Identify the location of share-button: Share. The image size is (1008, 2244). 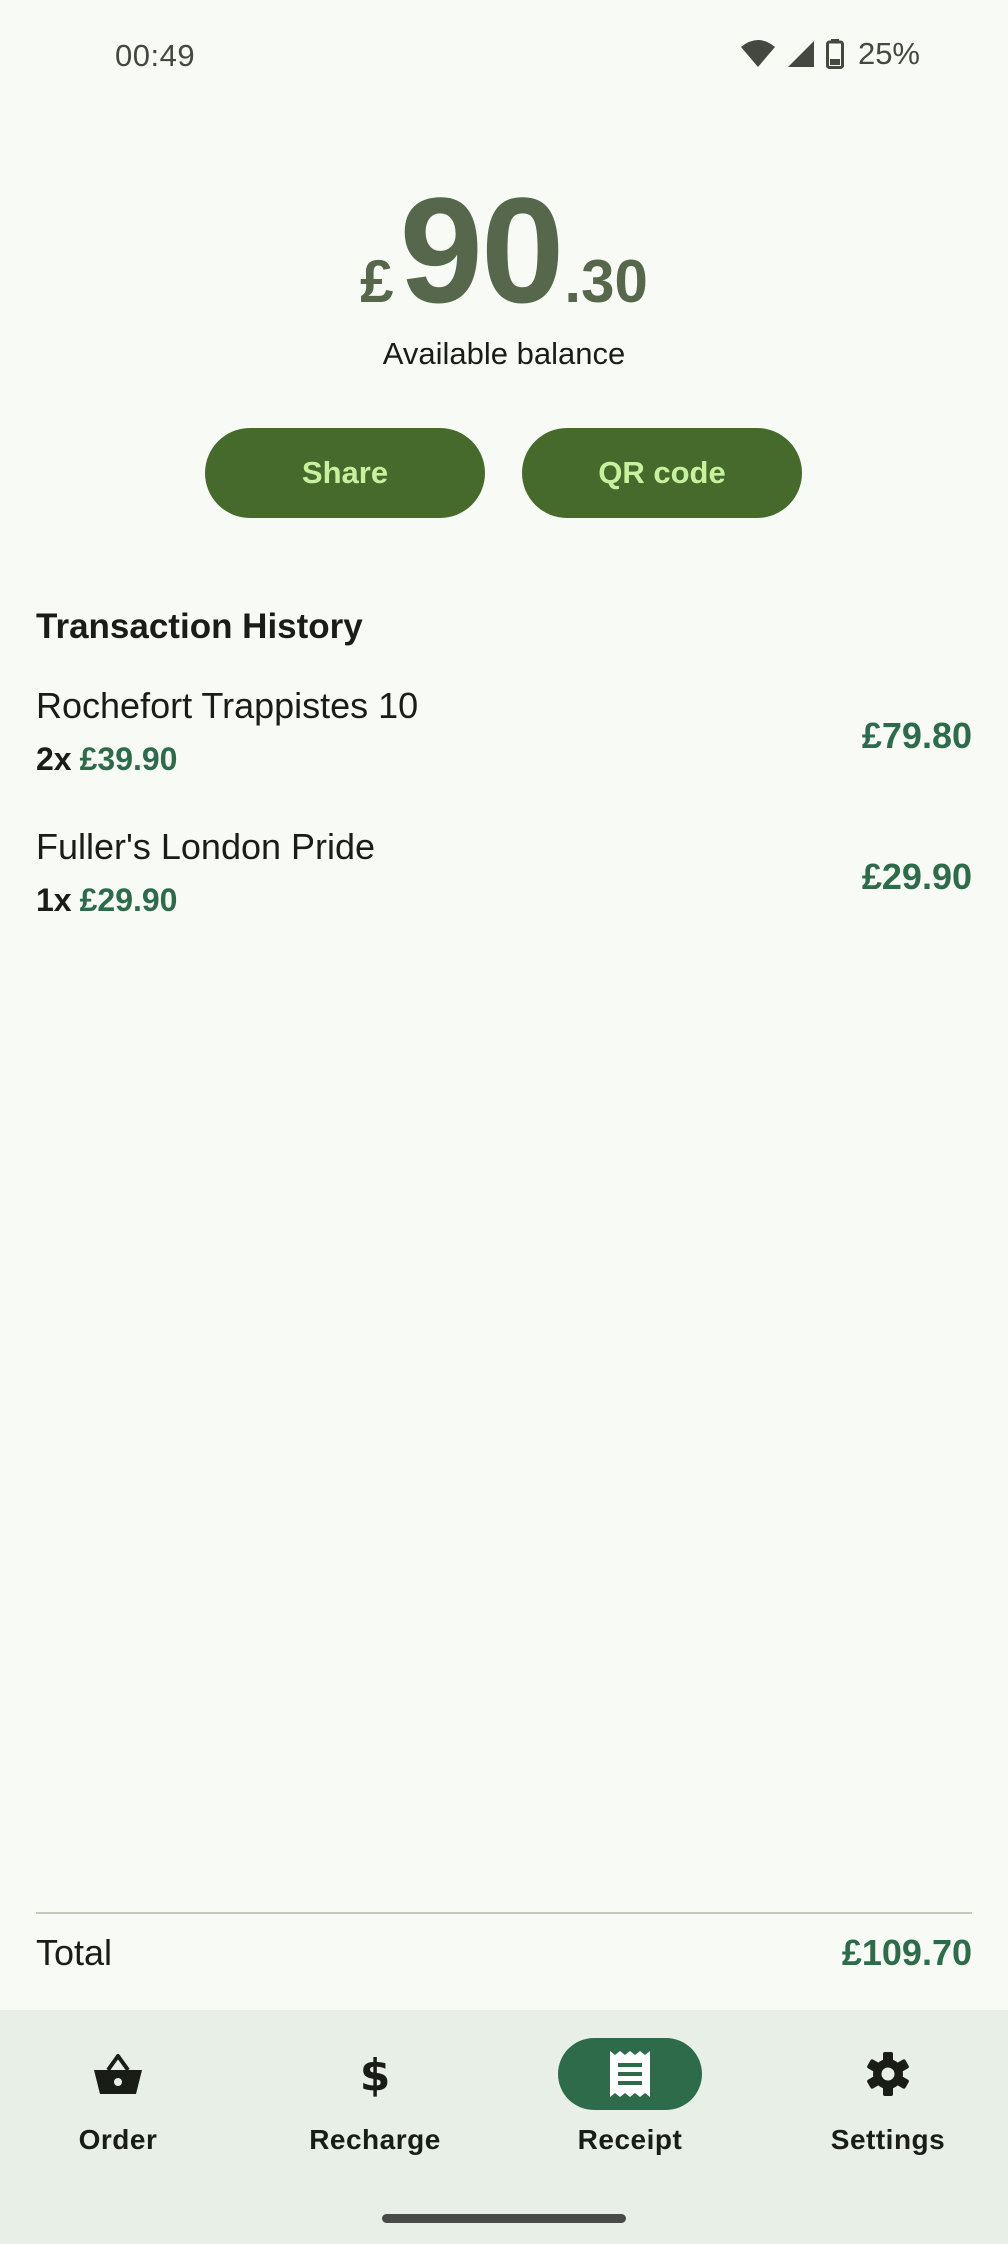
(345, 473).